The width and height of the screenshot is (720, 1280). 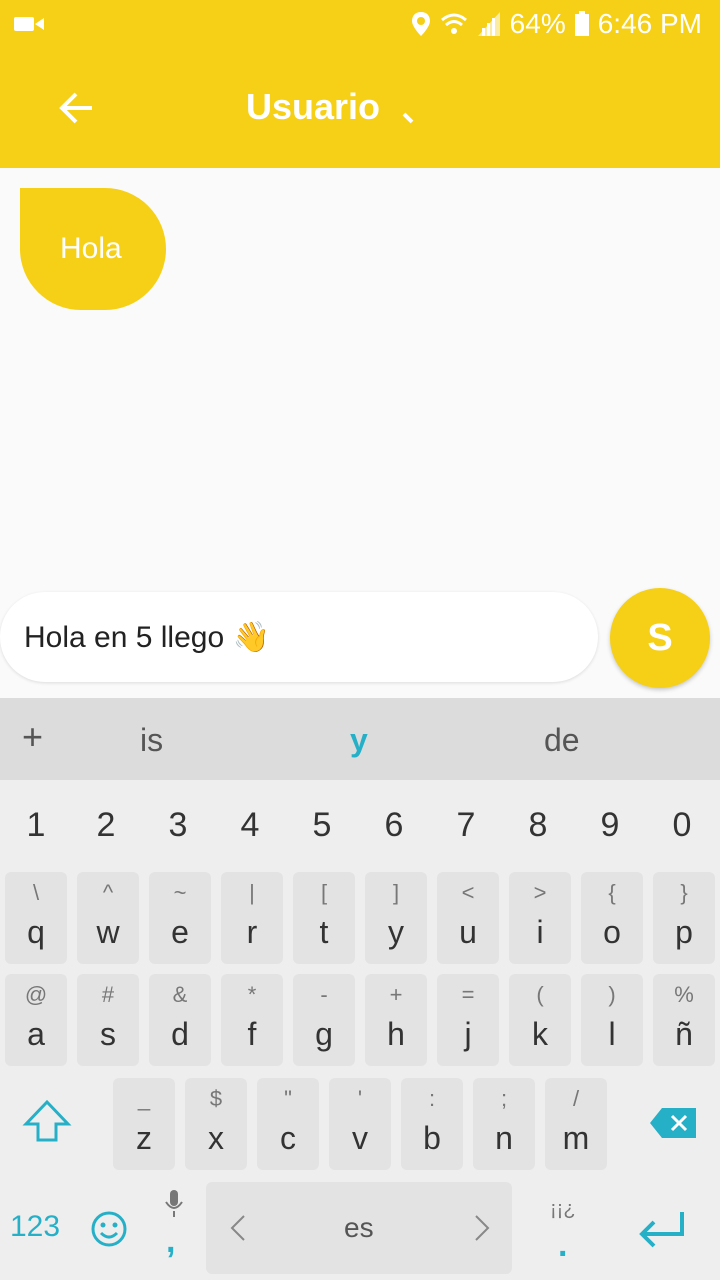 I want to click on comma-key: ,, so click(x=174, y=1226).